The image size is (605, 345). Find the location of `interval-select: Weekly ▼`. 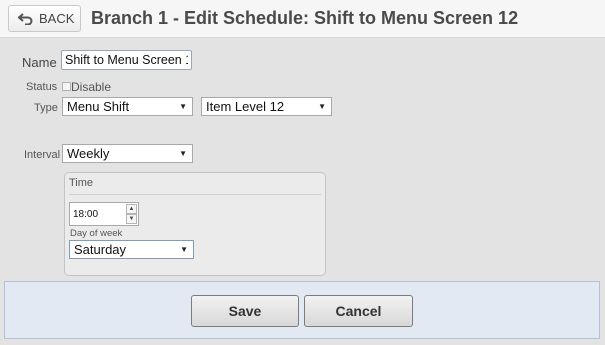

interval-select: Weekly ▼ is located at coordinates (127, 153).